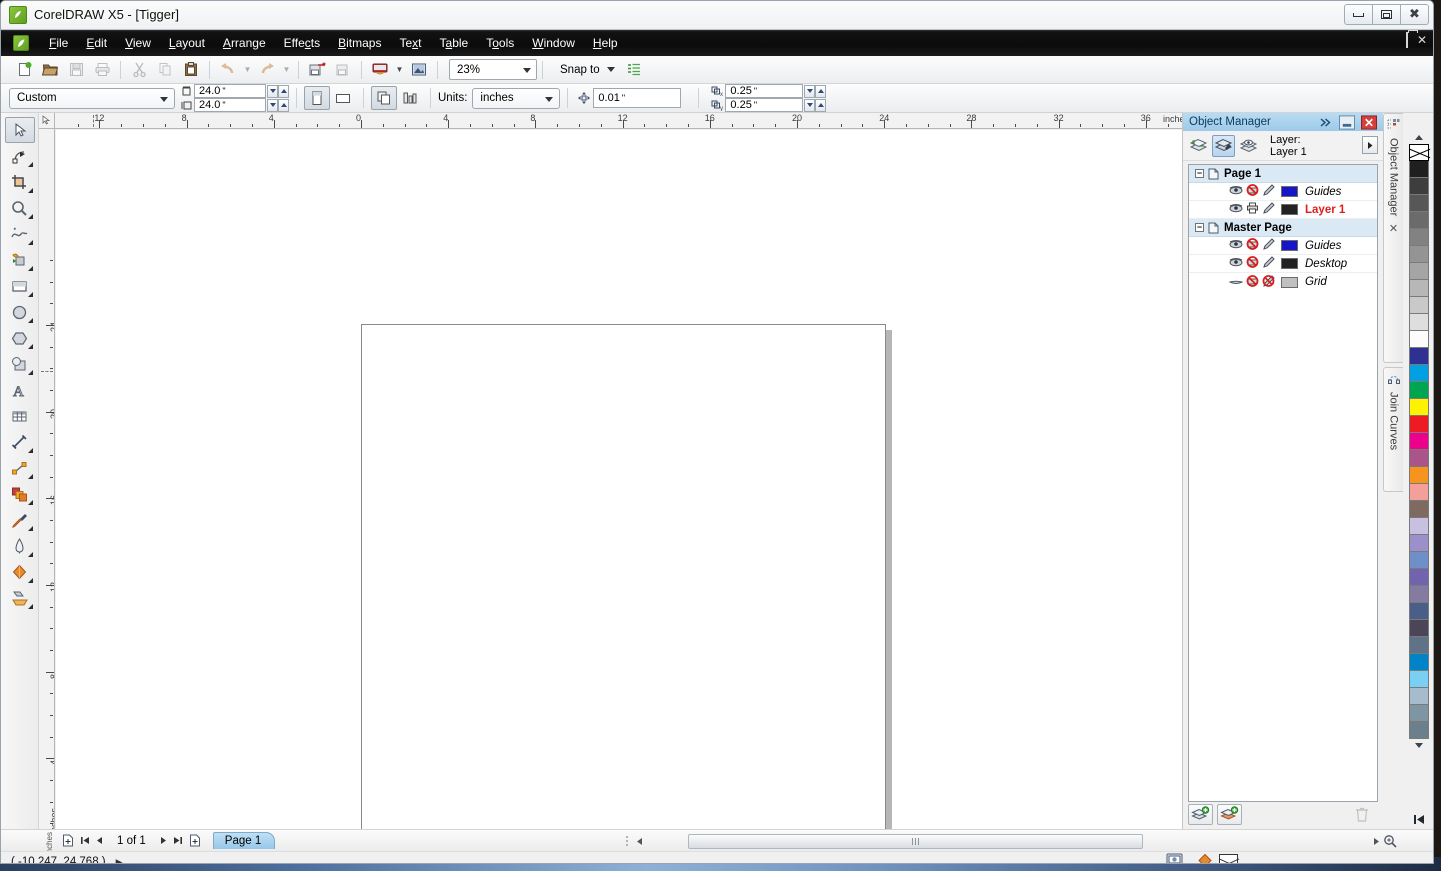  I want to click on eye-closed-icon, so click(1236, 282).